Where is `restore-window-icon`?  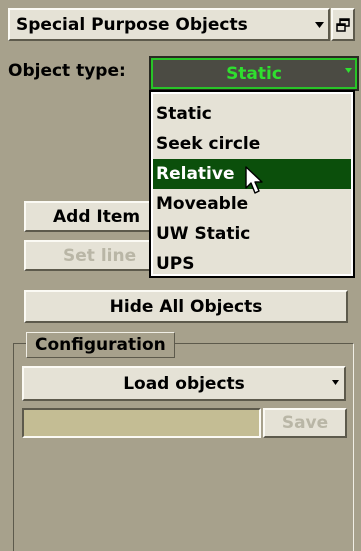 restore-window-icon is located at coordinates (343, 24).